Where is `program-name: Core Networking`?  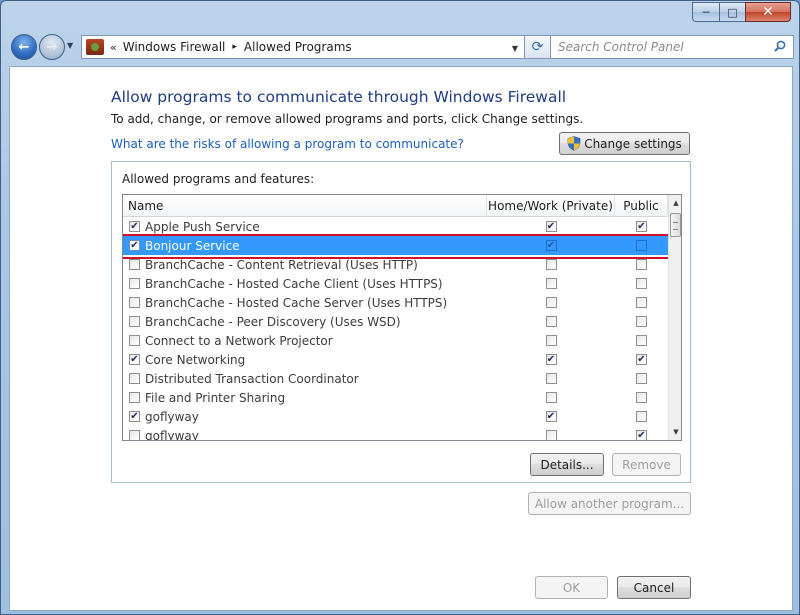
program-name: Core Networking is located at coordinates (195, 359).